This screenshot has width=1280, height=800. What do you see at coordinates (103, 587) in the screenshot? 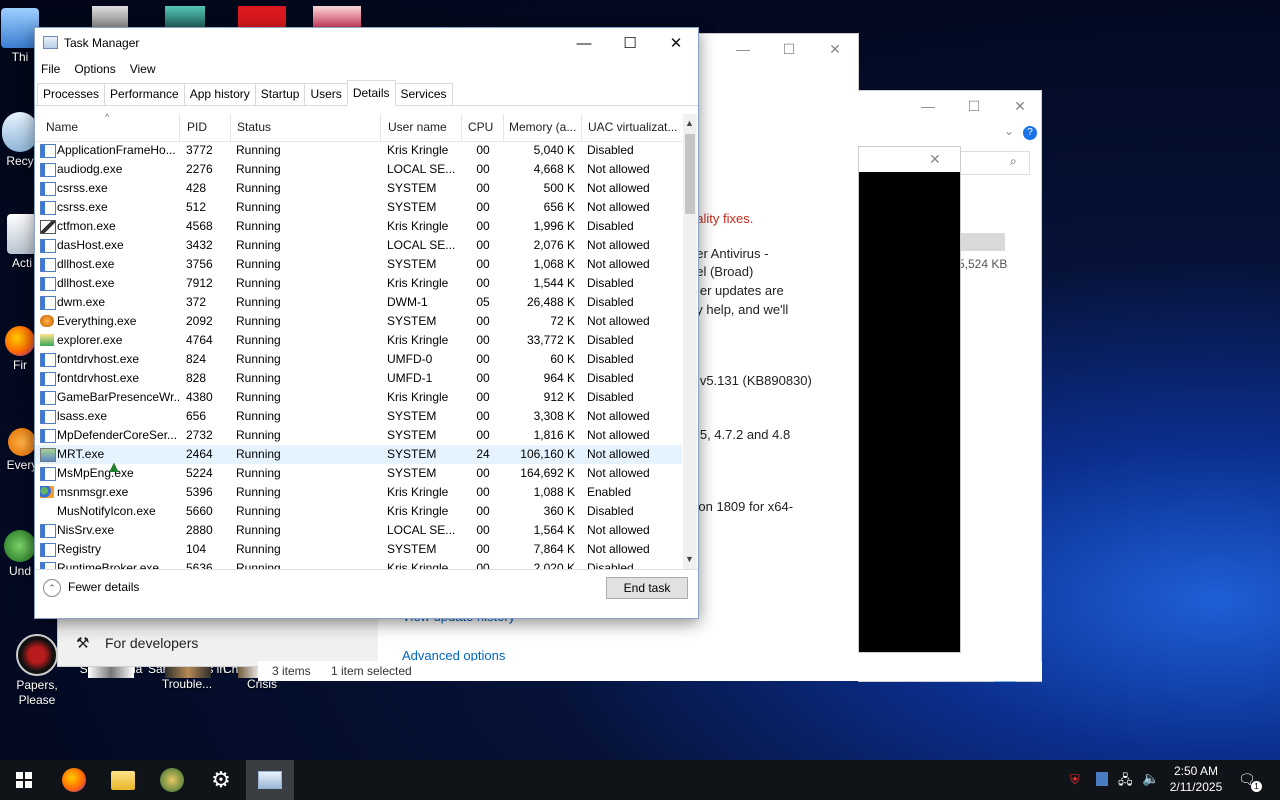
I see `fewer-details-link: Fewer details` at bounding box center [103, 587].